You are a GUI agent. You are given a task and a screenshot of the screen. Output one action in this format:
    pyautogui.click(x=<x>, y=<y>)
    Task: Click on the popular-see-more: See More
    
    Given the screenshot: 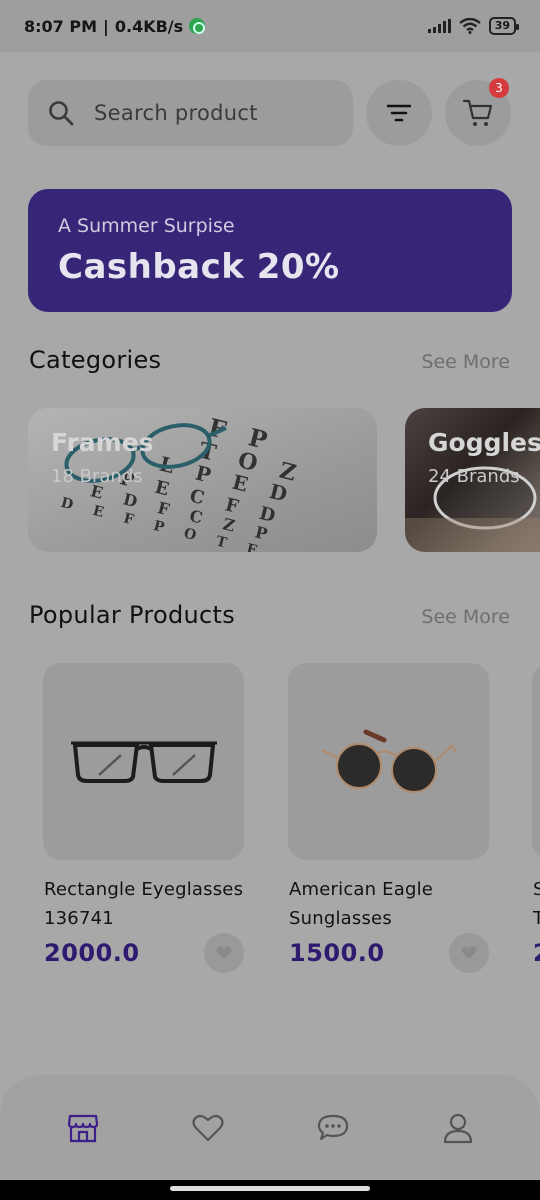 What is the action you would take?
    pyautogui.click(x=465, y=617)
    